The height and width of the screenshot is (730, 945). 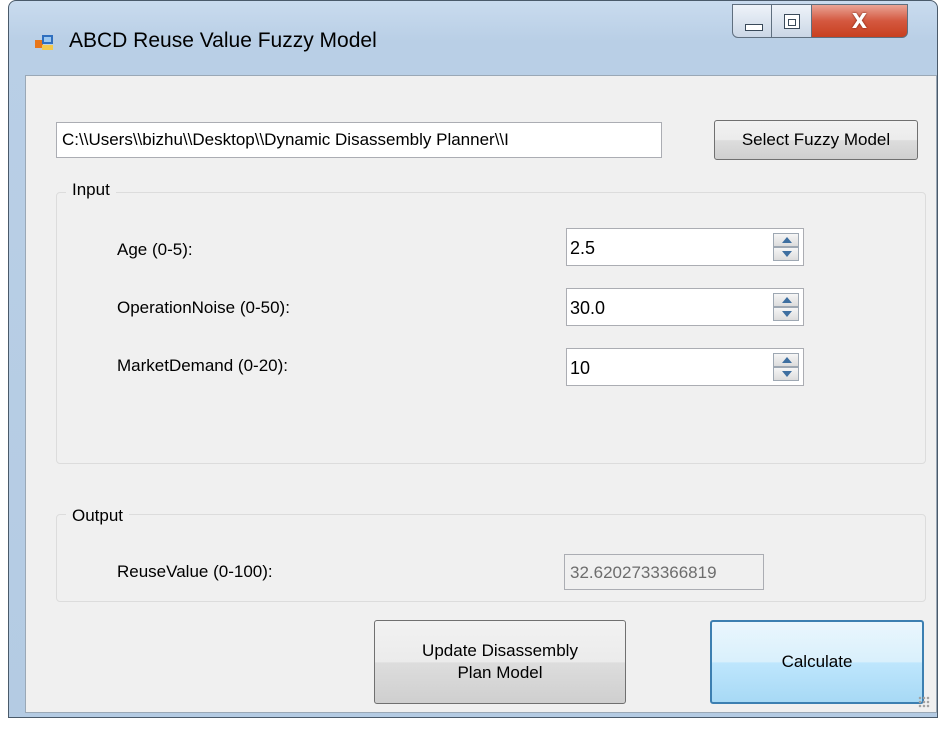 I want to click on minimize-icon, so click(x=754, y=27).